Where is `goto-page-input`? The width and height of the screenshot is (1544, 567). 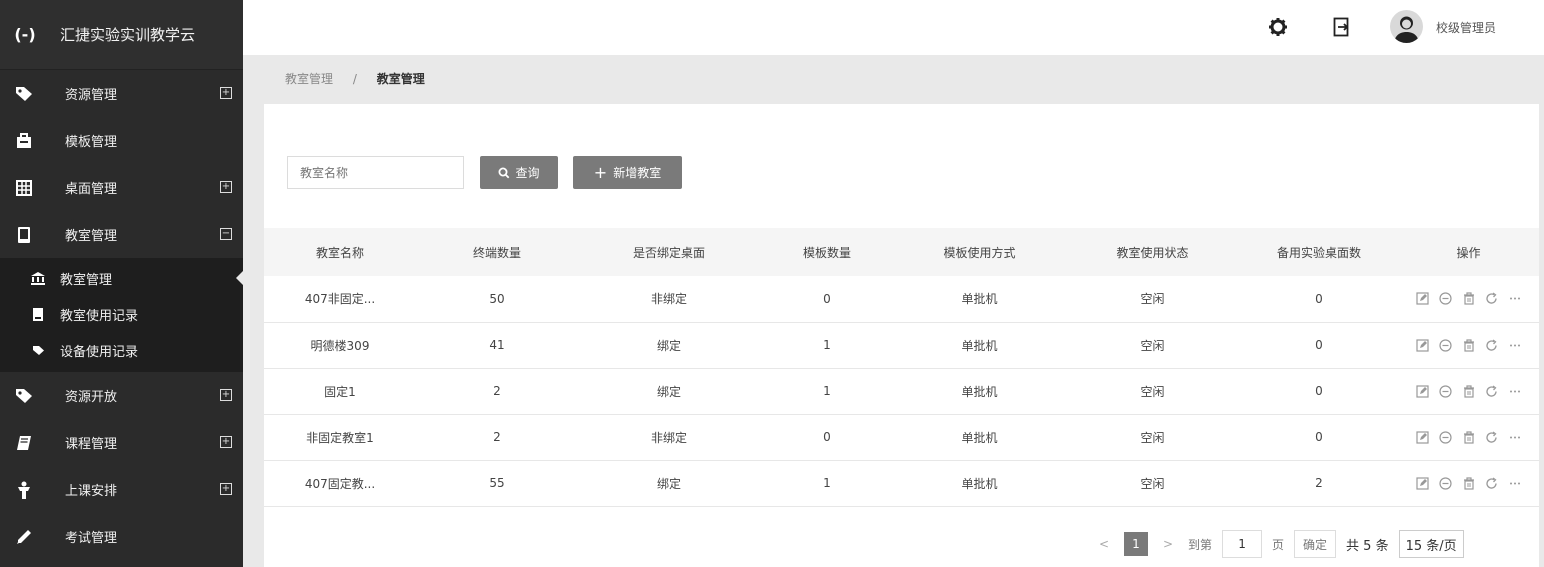 goto-page-input is located at coordinates (1242, 544).